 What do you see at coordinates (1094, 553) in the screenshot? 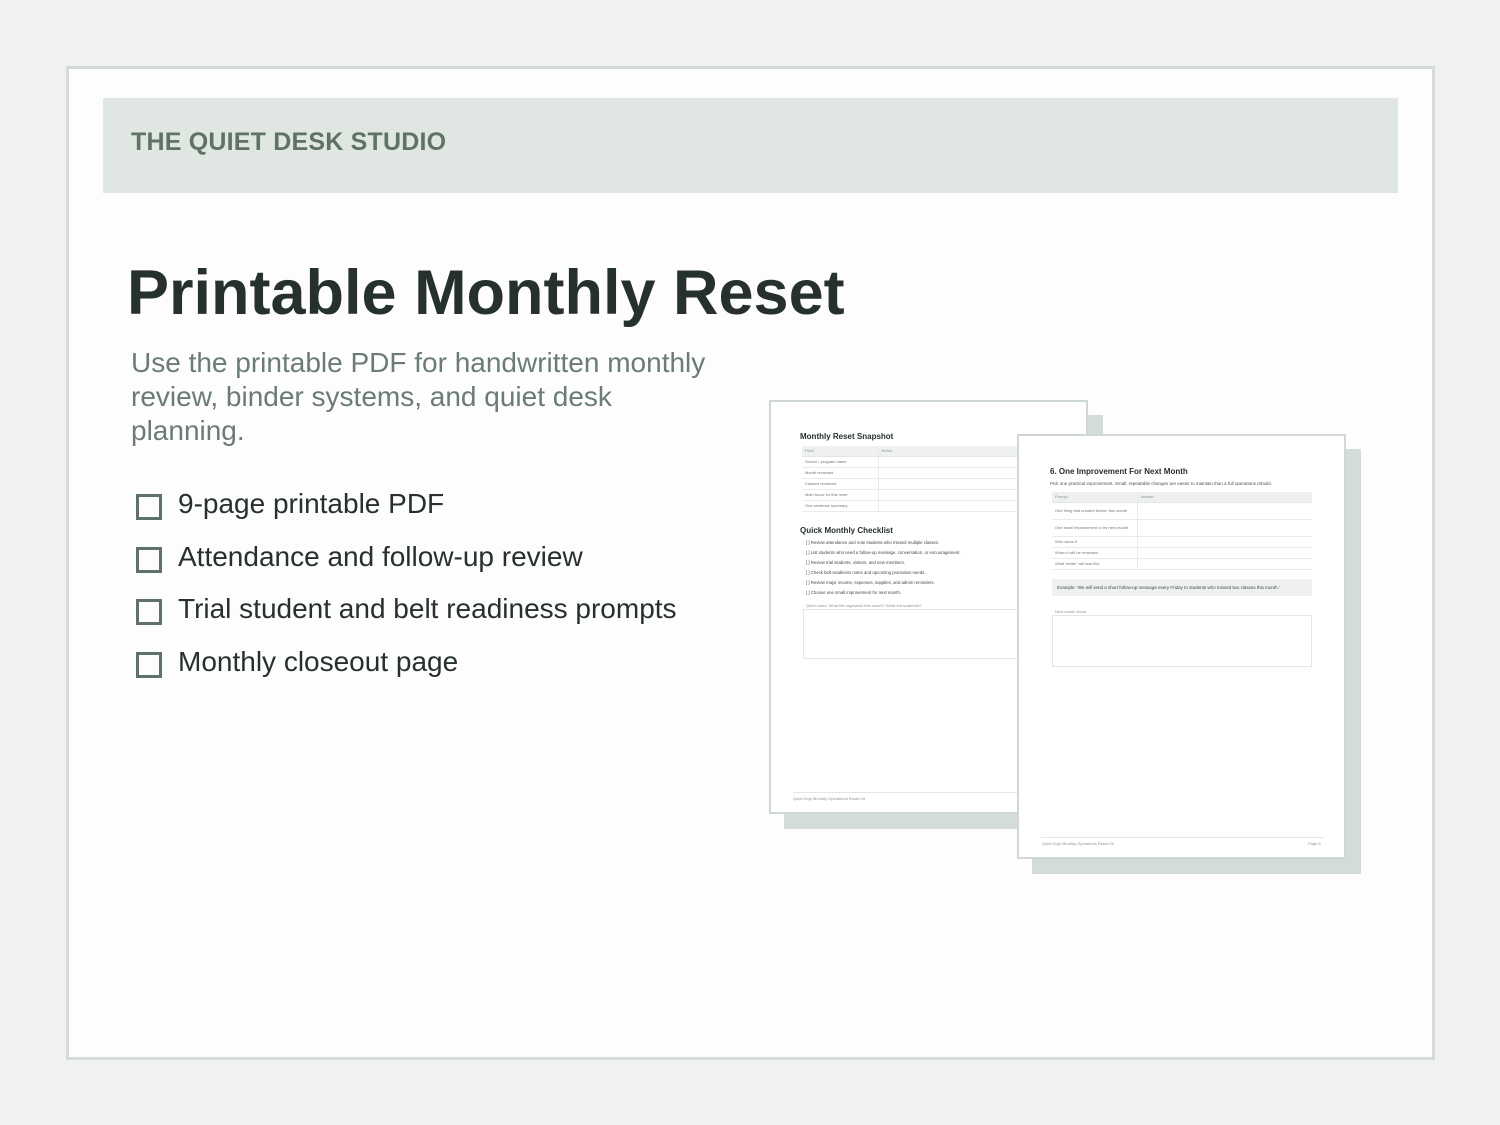
I see `row-label: When it will be reviewed` at bounding box center [1094, 553].